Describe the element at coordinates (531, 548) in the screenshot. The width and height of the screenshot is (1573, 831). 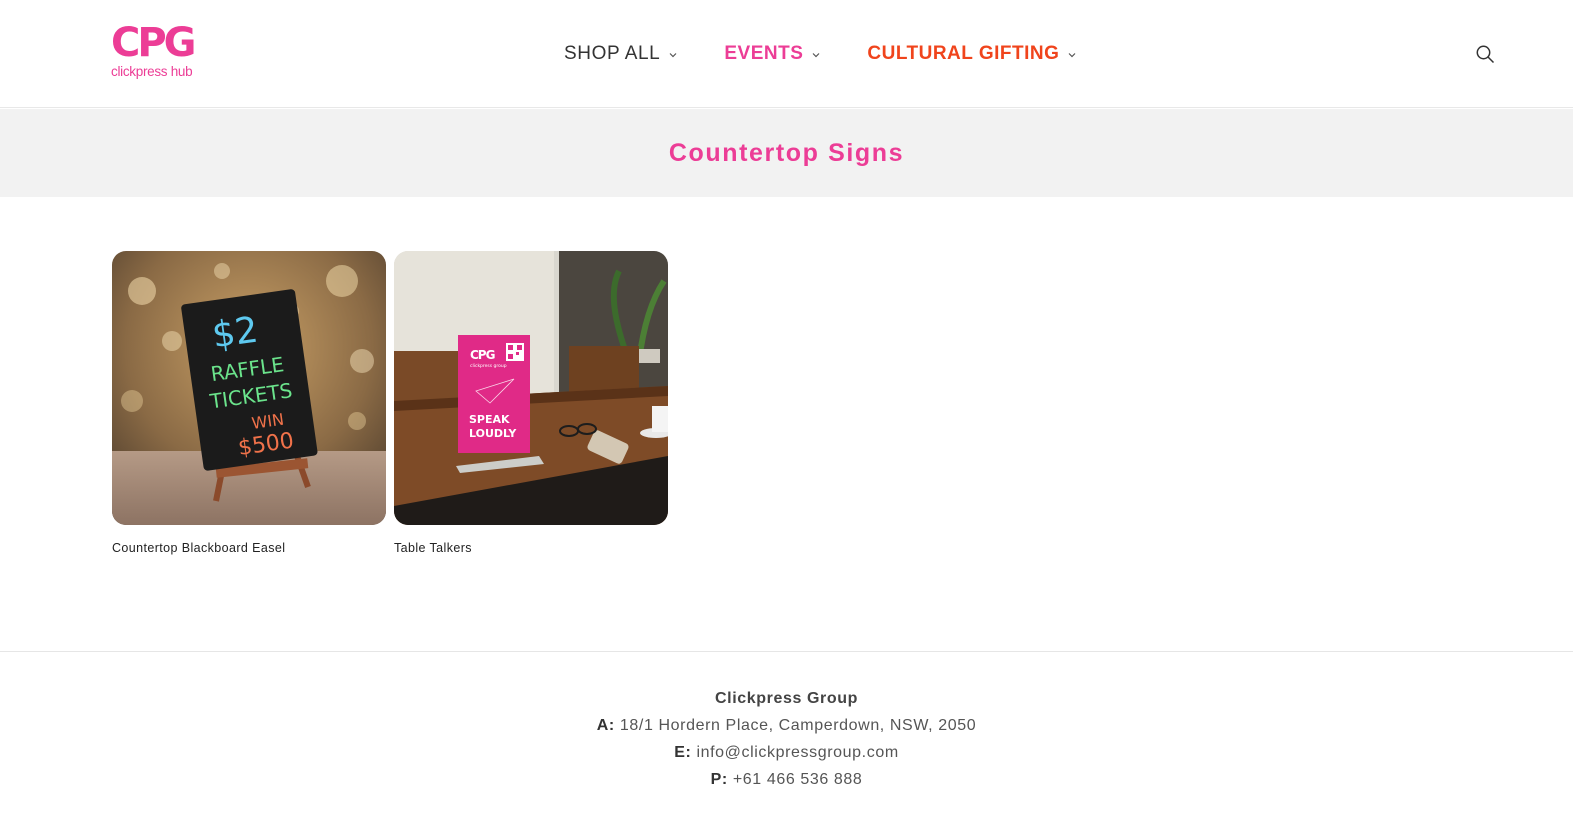
I see `product-title: Table Talkers` at that location.